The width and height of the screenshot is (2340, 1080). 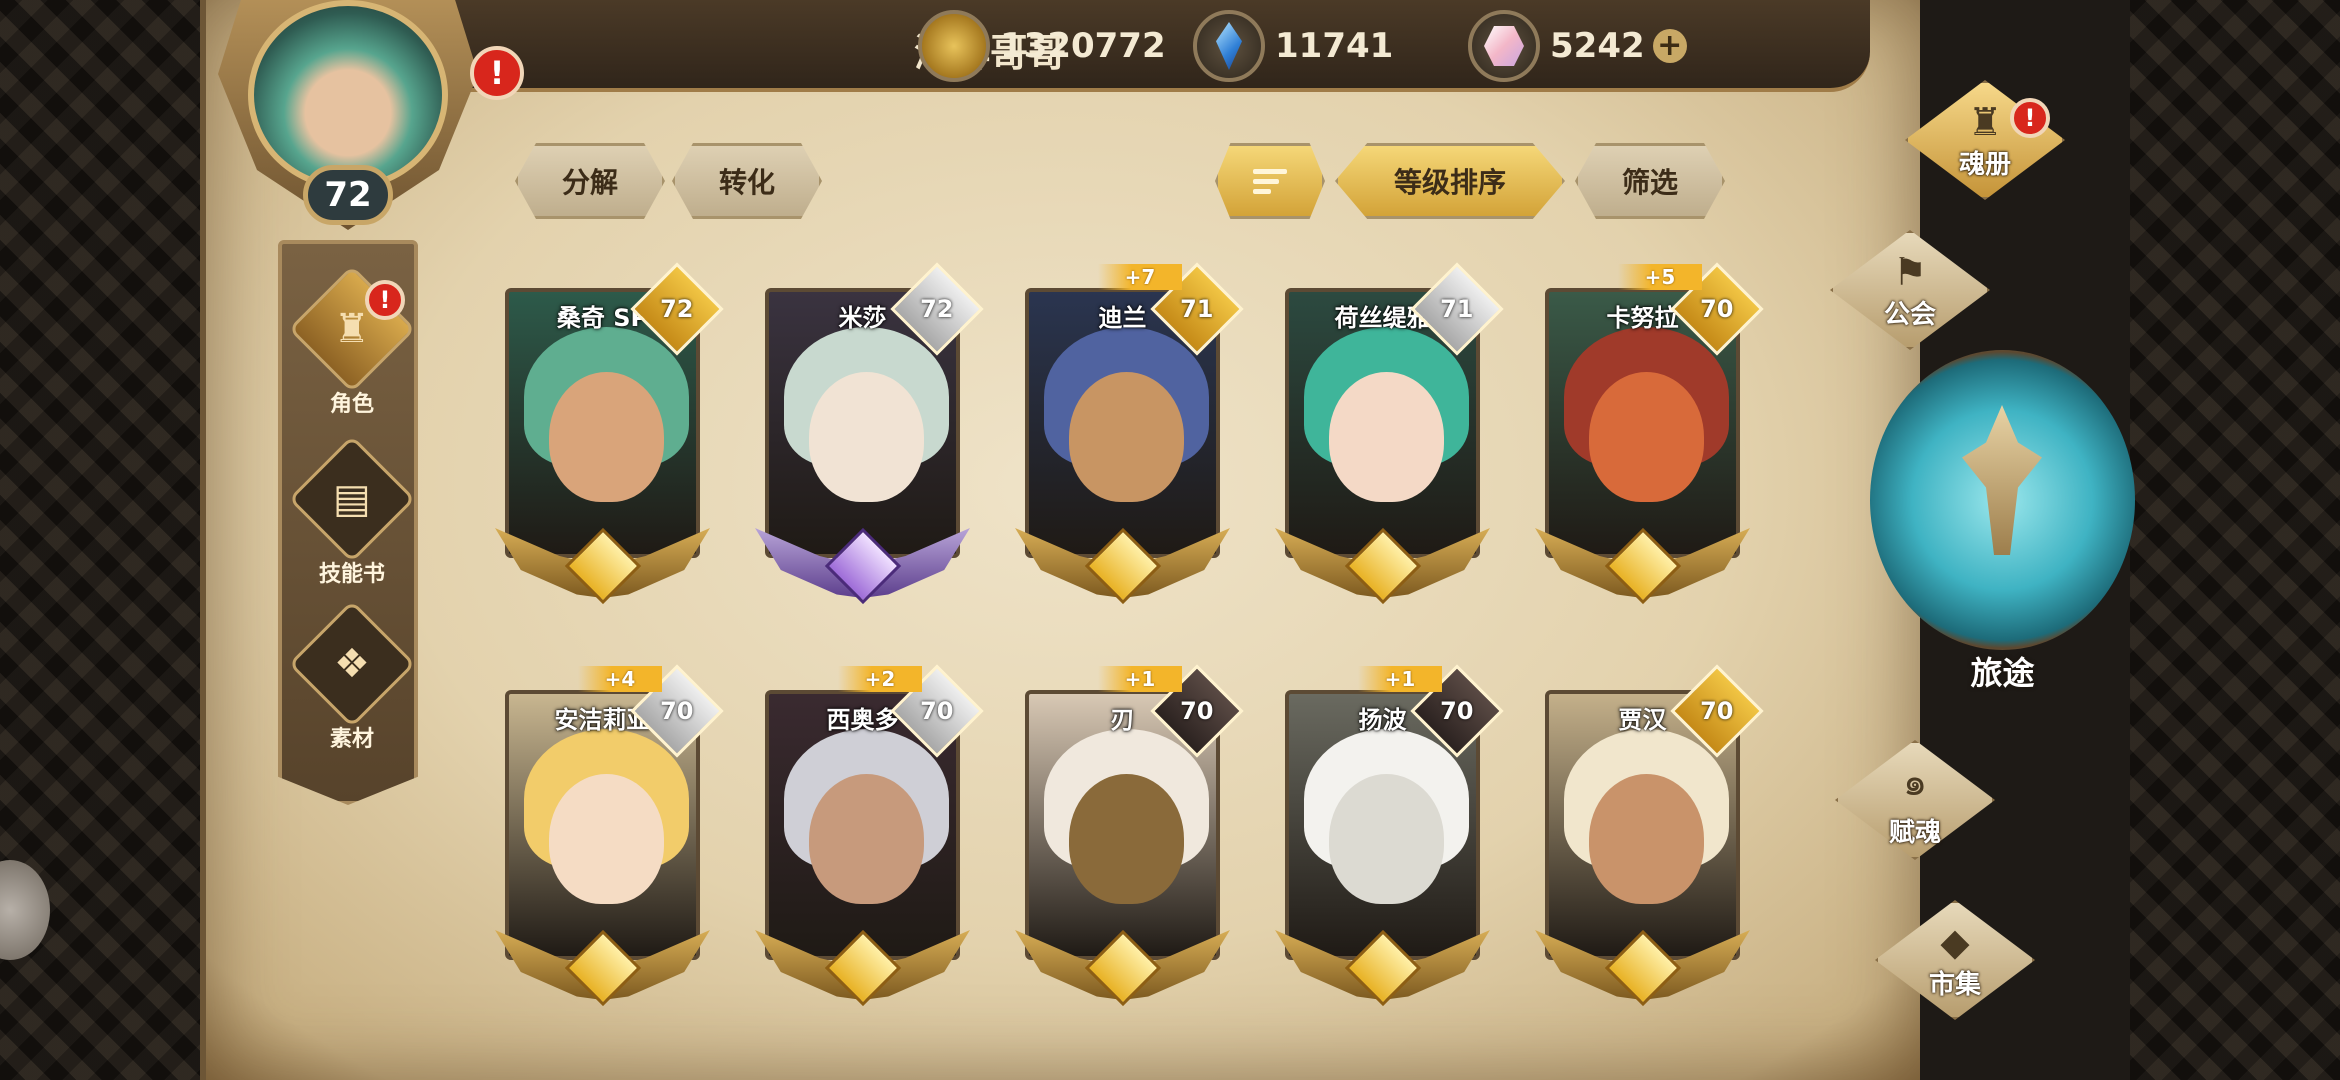 I want to click on currency-gem: 5242 +, so click(x=1577, y=46).